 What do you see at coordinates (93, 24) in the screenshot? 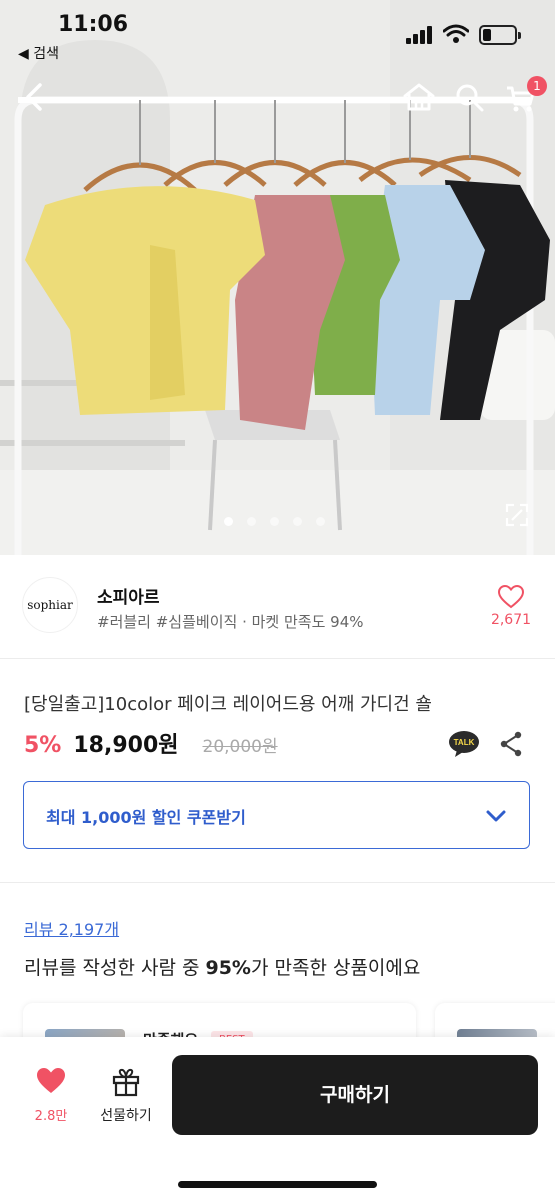
I see `status-time: 11:06` at bounding box center [93, 24].